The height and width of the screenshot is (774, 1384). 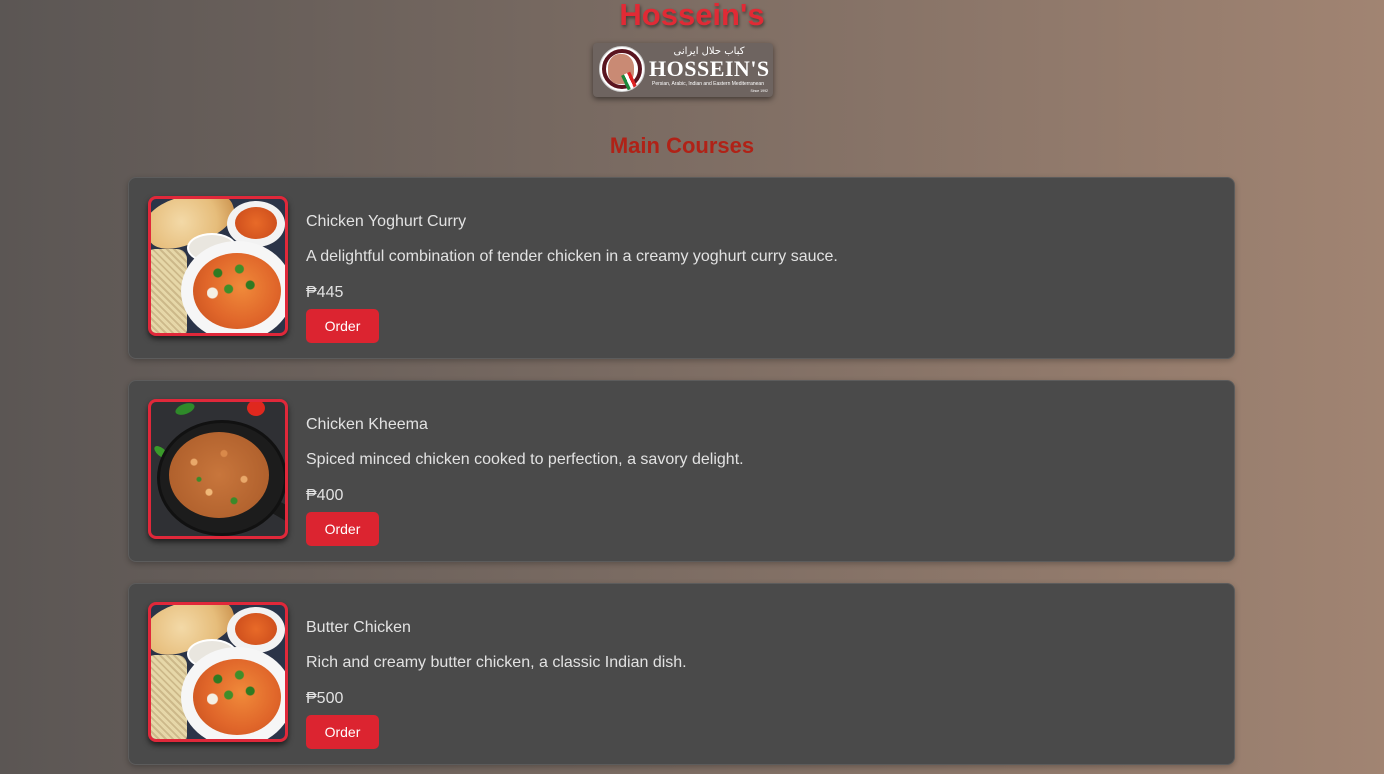 I want to click on chef-portrait-icon, so click(x=622, y=69).